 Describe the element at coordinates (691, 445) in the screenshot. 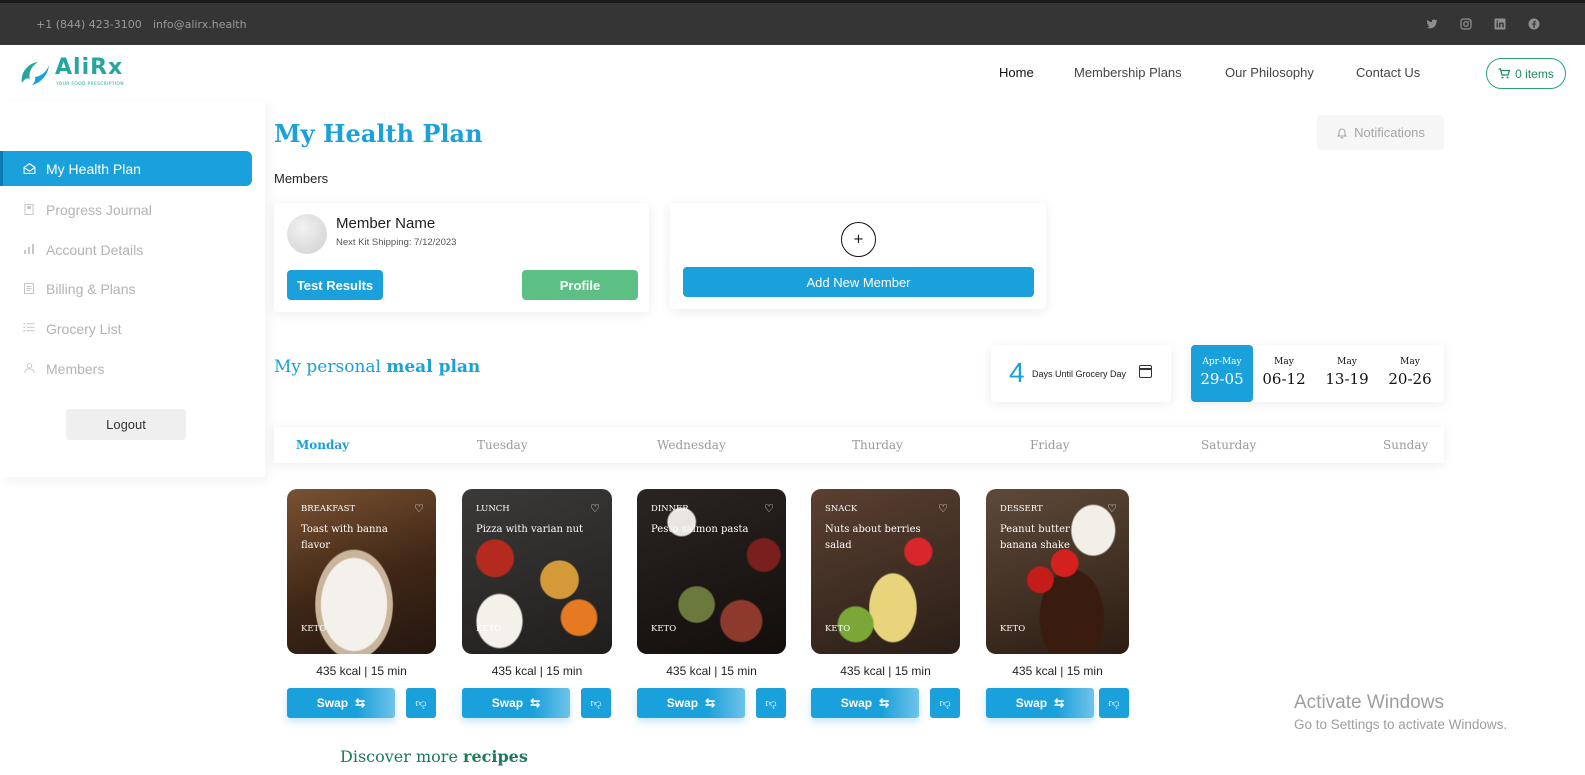

I see `tab-wednesday: Wednesday` at that location.